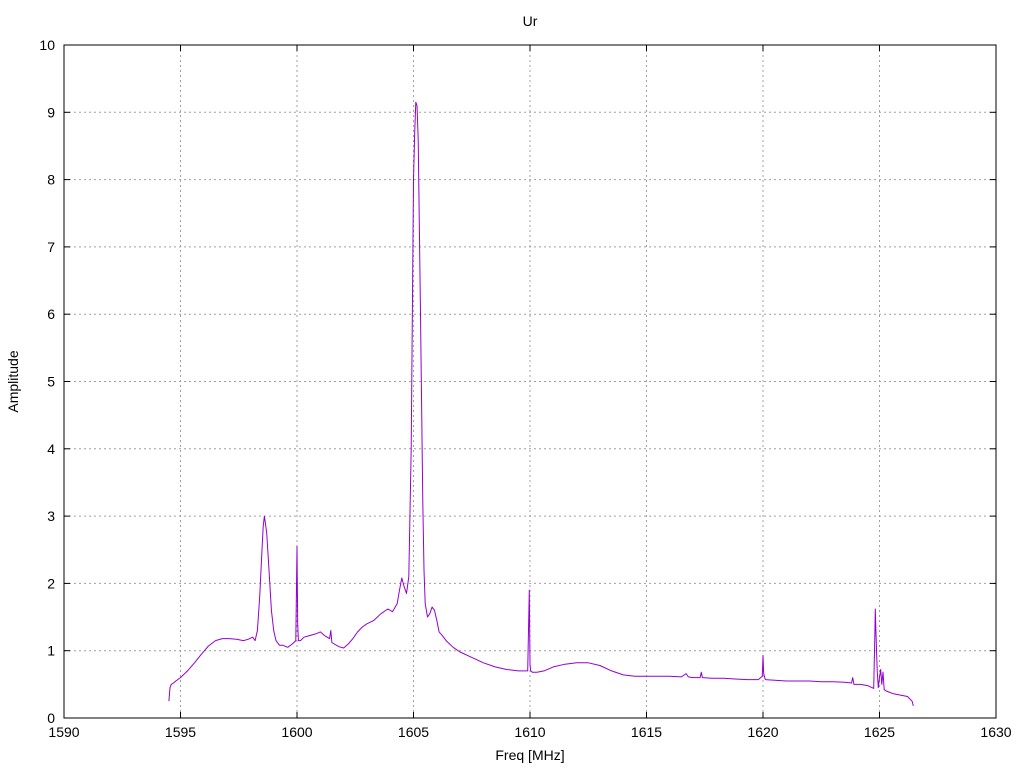 The height and width of the screenshot is (768, 1024). Describe the element at coordinates (180, 732) in the screenshot. I see `x-tick-label: 1595` at that location.